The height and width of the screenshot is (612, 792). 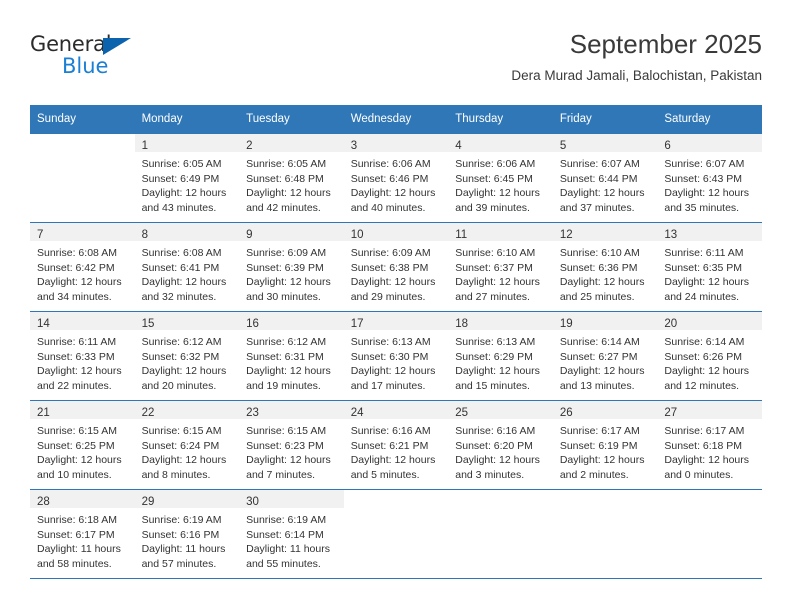 What do you see at coordinates (388, 296) in the screenshot?
I see `daylight-text-line2: and 29 minutes.` at bounding box center [388, 296].